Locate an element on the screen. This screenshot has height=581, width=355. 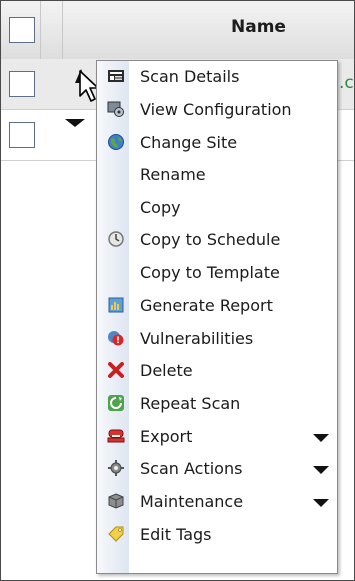
menu-item-label: Copy is located at coordinates (160, 207).